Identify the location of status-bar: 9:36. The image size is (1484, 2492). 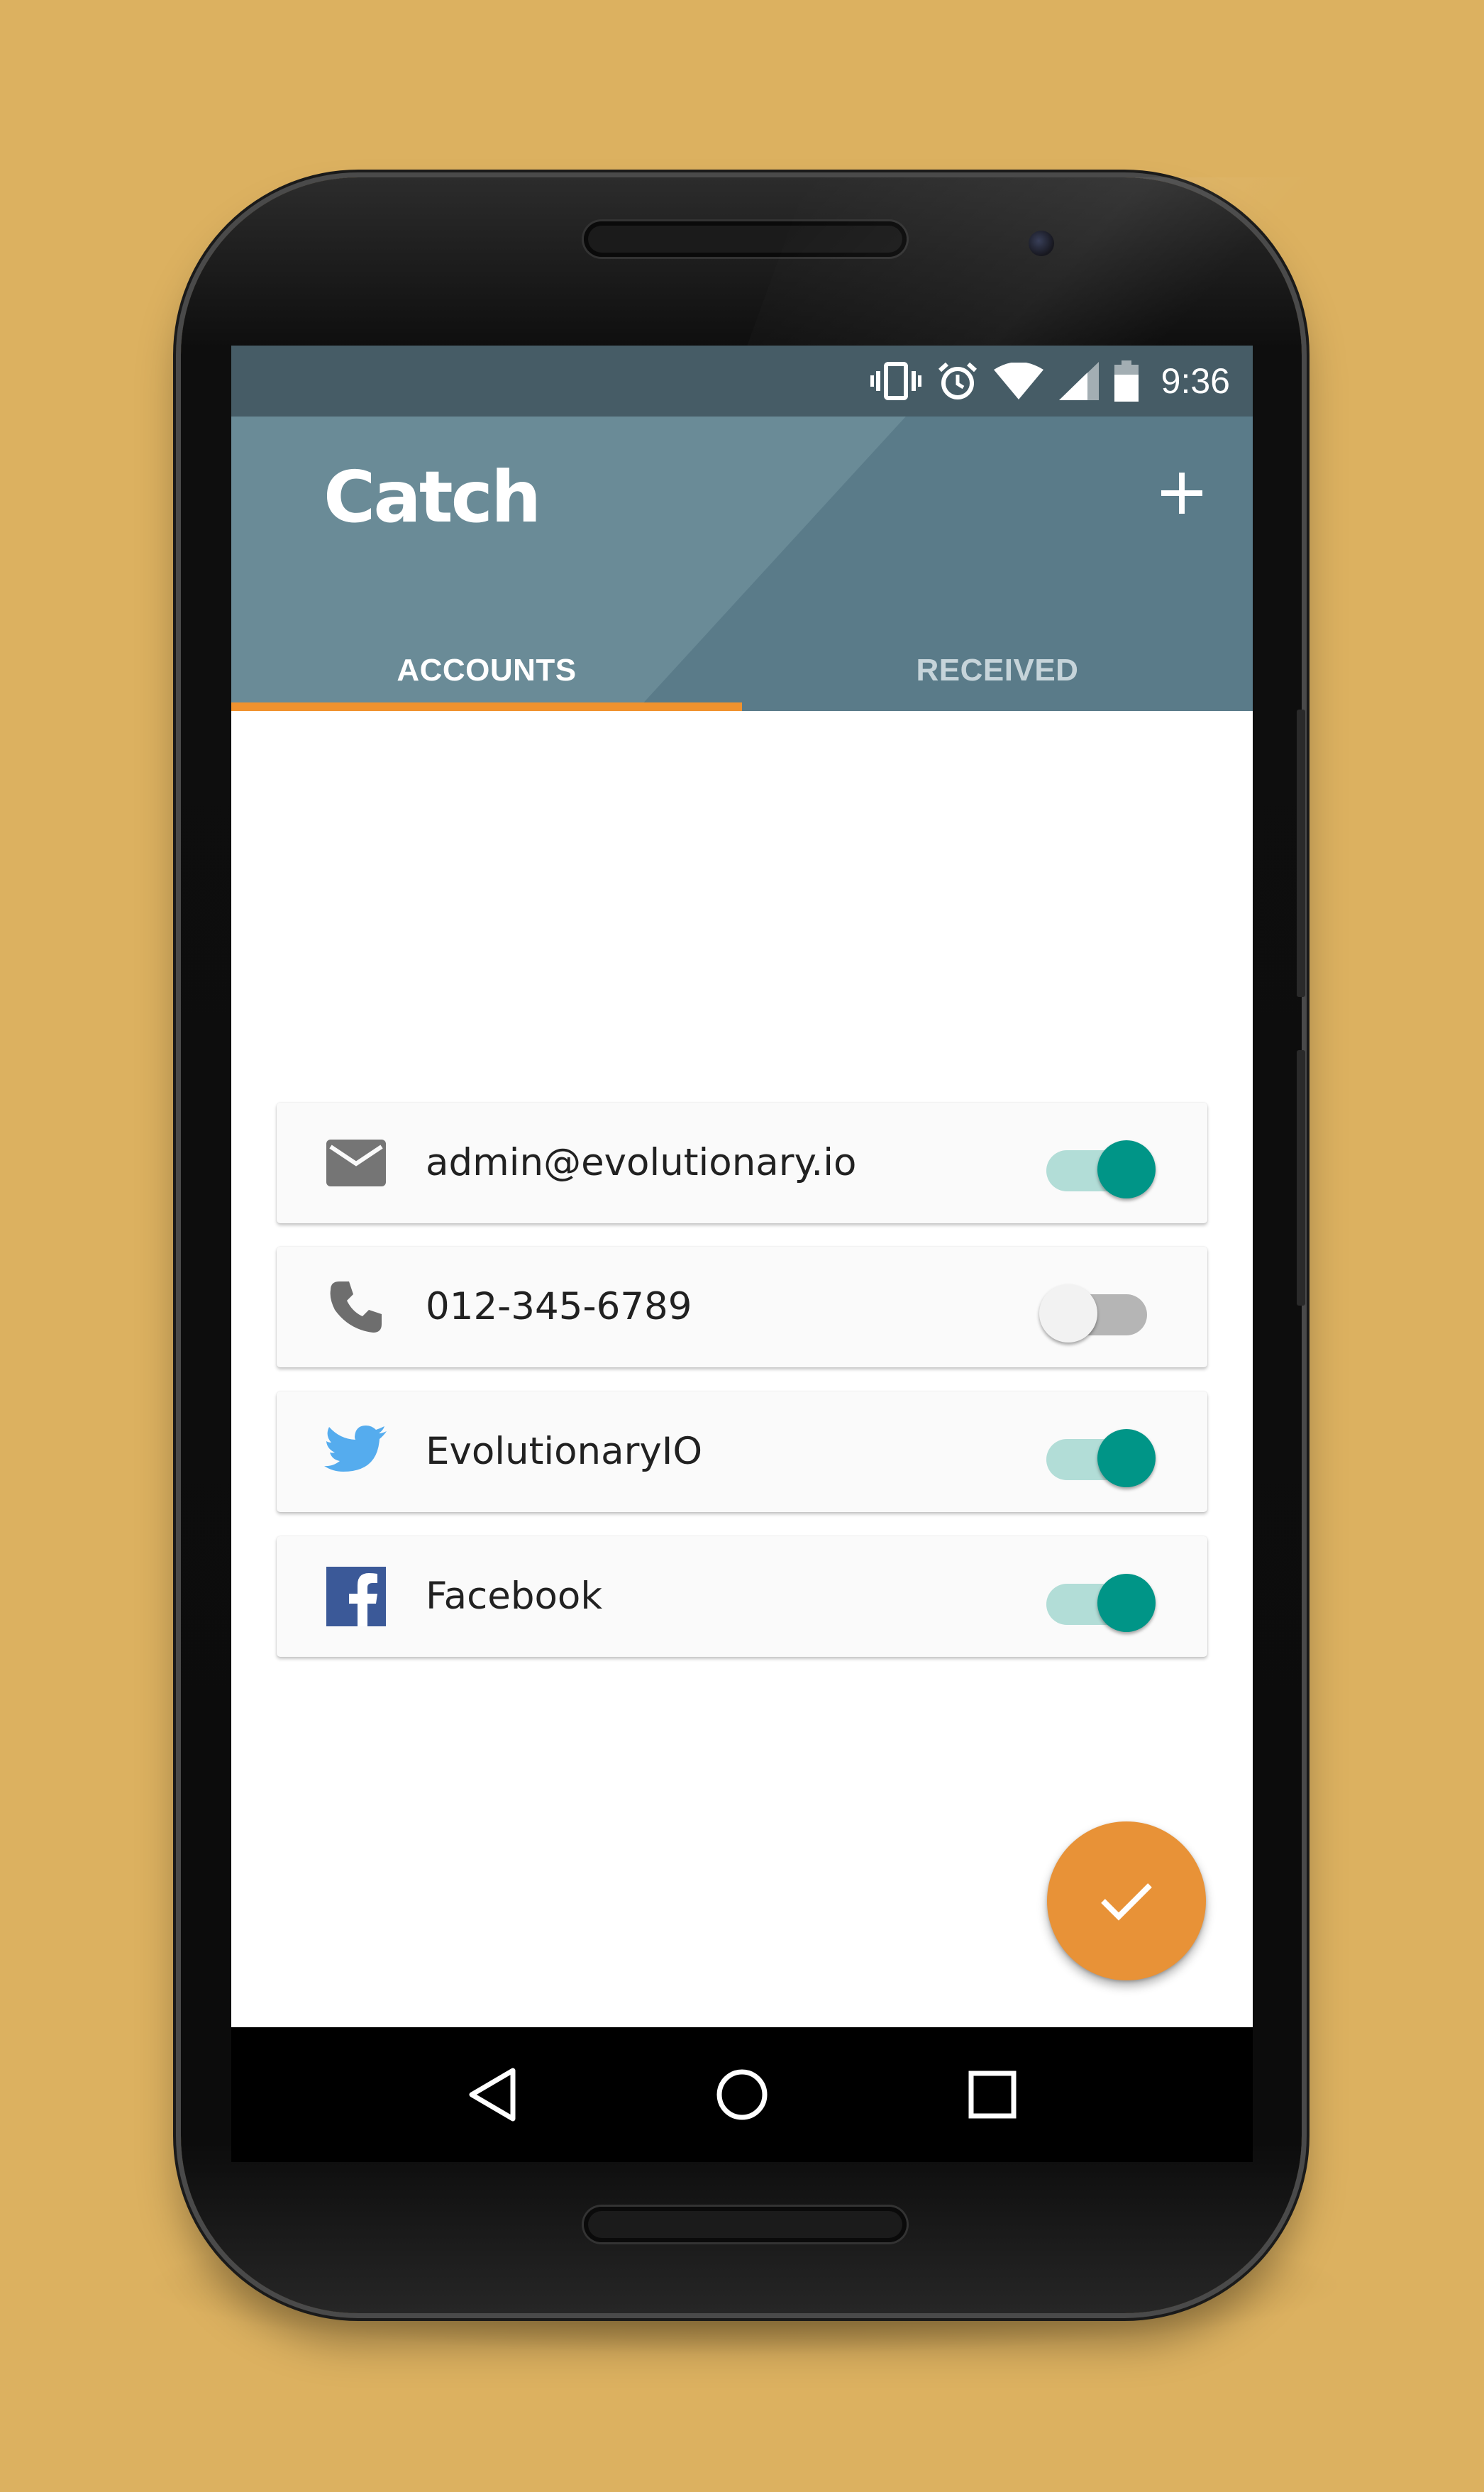
(742, 381).